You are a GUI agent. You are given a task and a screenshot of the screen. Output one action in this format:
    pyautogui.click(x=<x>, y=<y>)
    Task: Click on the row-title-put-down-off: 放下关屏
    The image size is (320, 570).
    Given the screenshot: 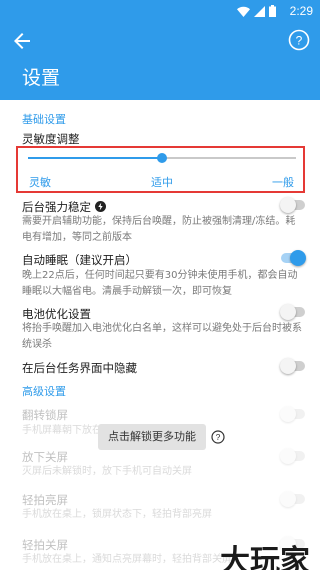 What is the action you would take?
    pyautogui.click(x=45, y=457)
    